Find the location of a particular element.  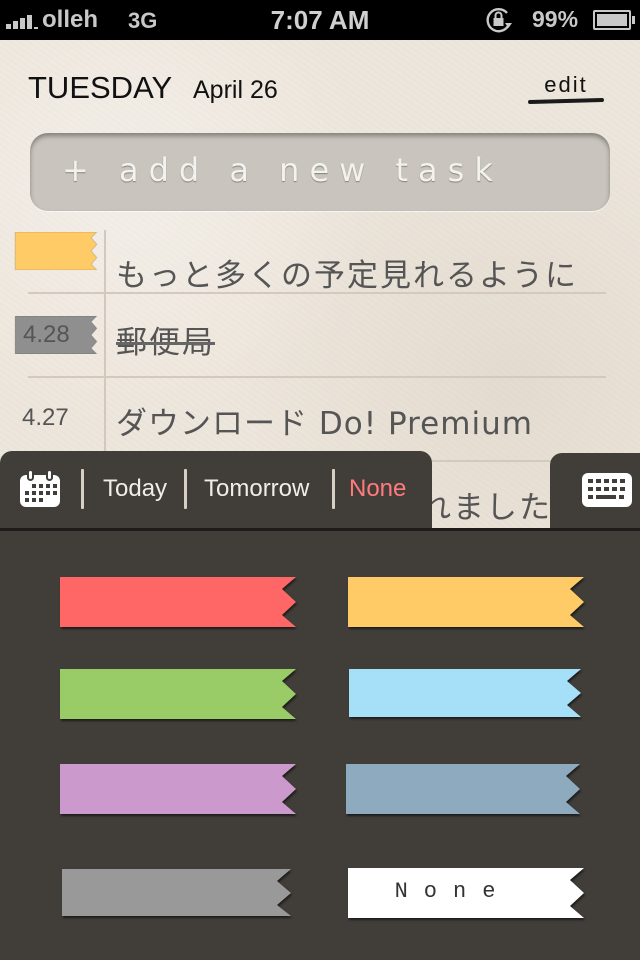

color-swatch-slate-blue is located at coordinates (465, 789).